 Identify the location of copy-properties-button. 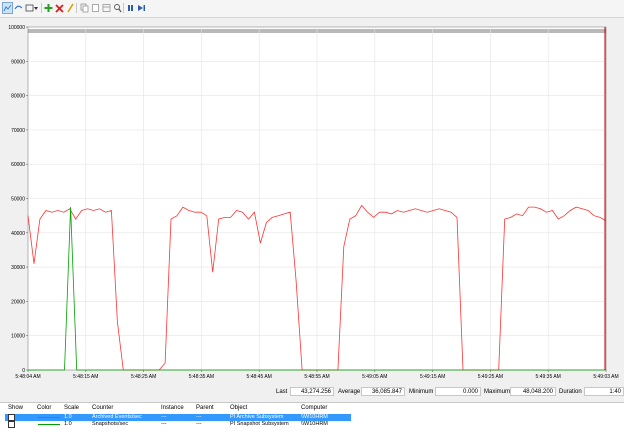
(84, 8).